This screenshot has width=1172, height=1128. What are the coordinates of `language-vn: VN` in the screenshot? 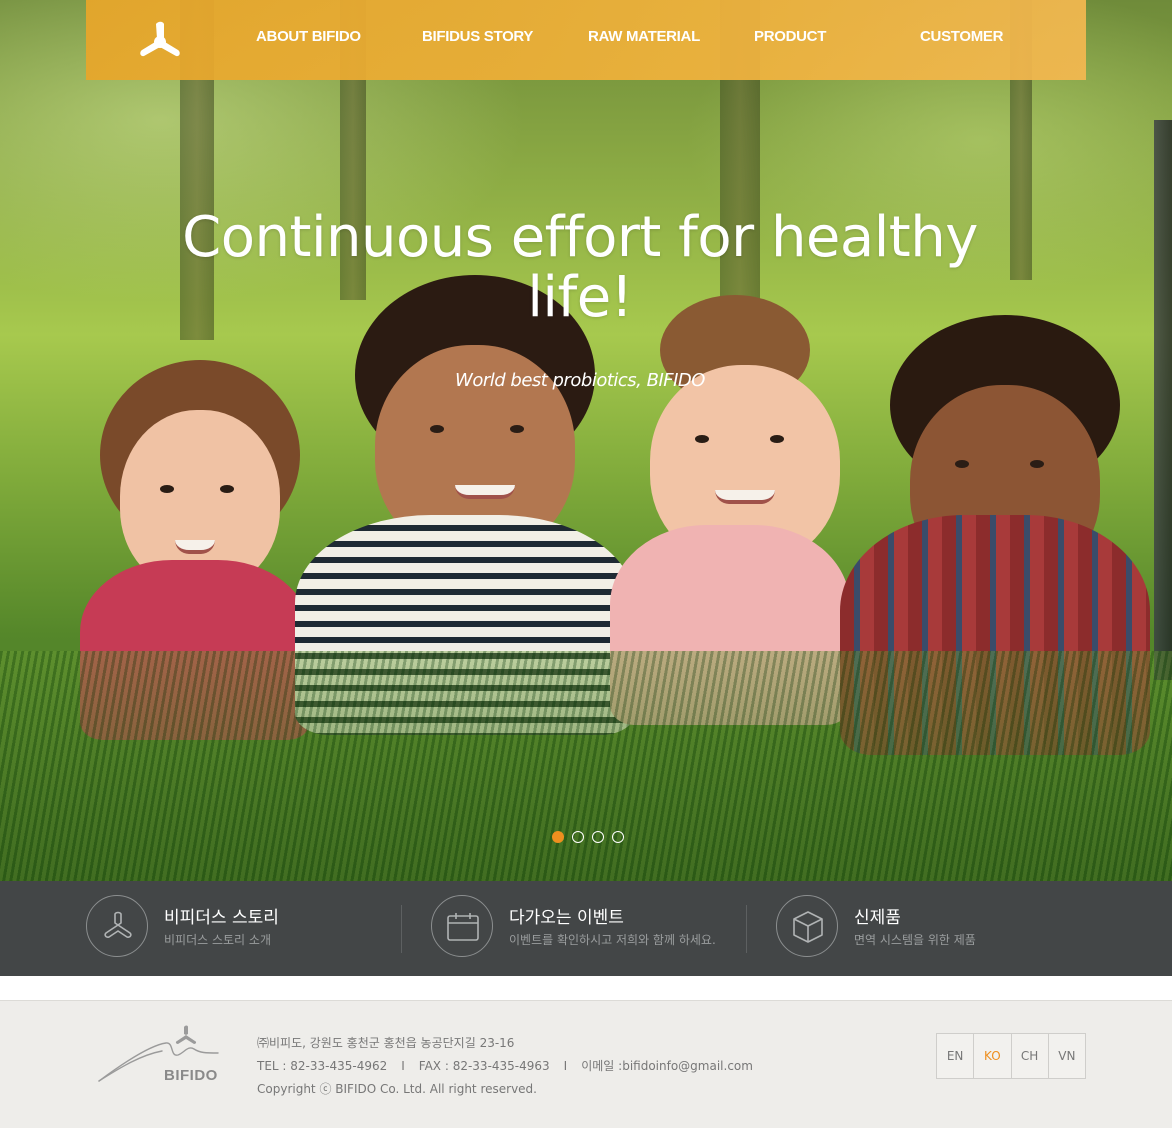 It's located at (1067, 1056).